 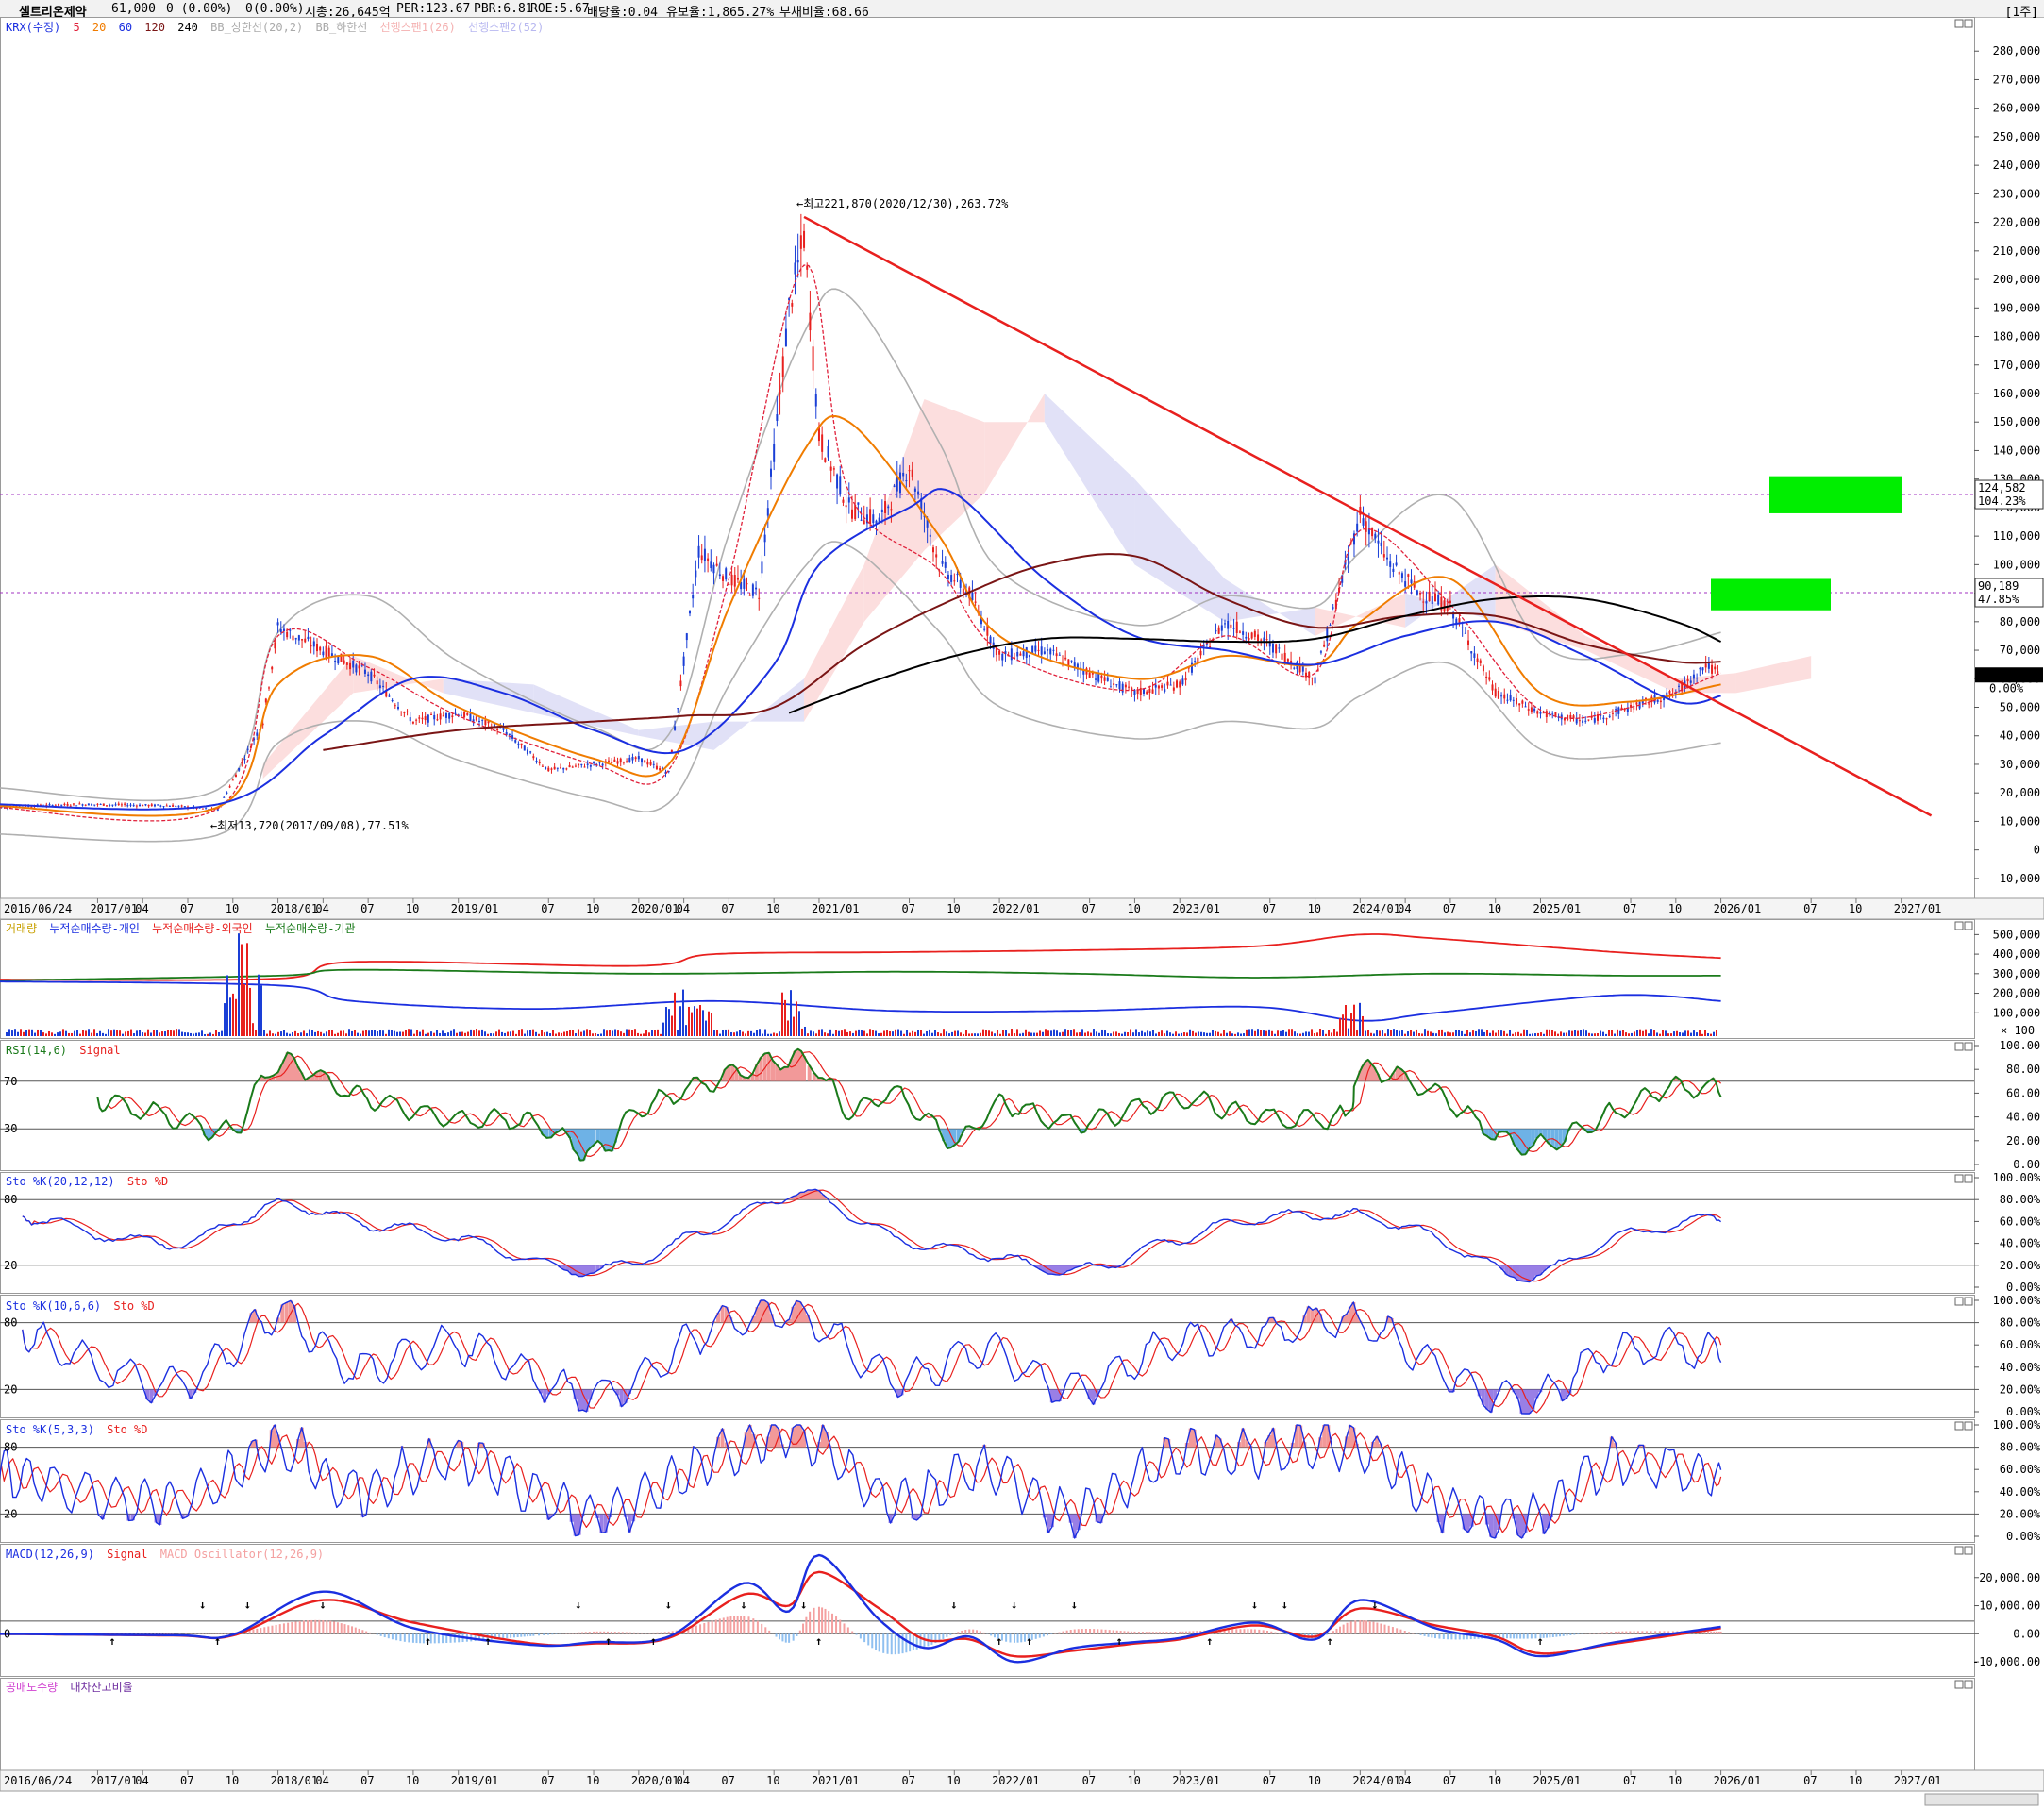 What do you see at coordinates (2027, 1633) in the screenshot?
I see `macd-axis-tick-label: 0.00` at bounding box center [2027, 1633].